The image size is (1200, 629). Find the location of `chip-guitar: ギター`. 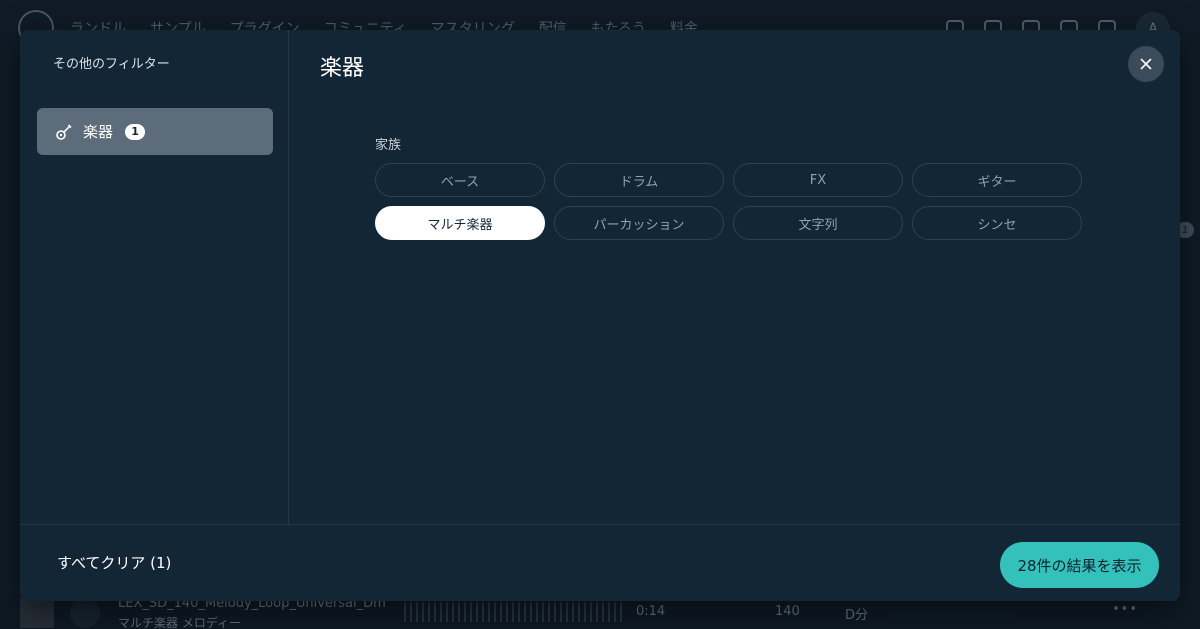

chip-guitar: ギター is located at coordinates (997, 180).